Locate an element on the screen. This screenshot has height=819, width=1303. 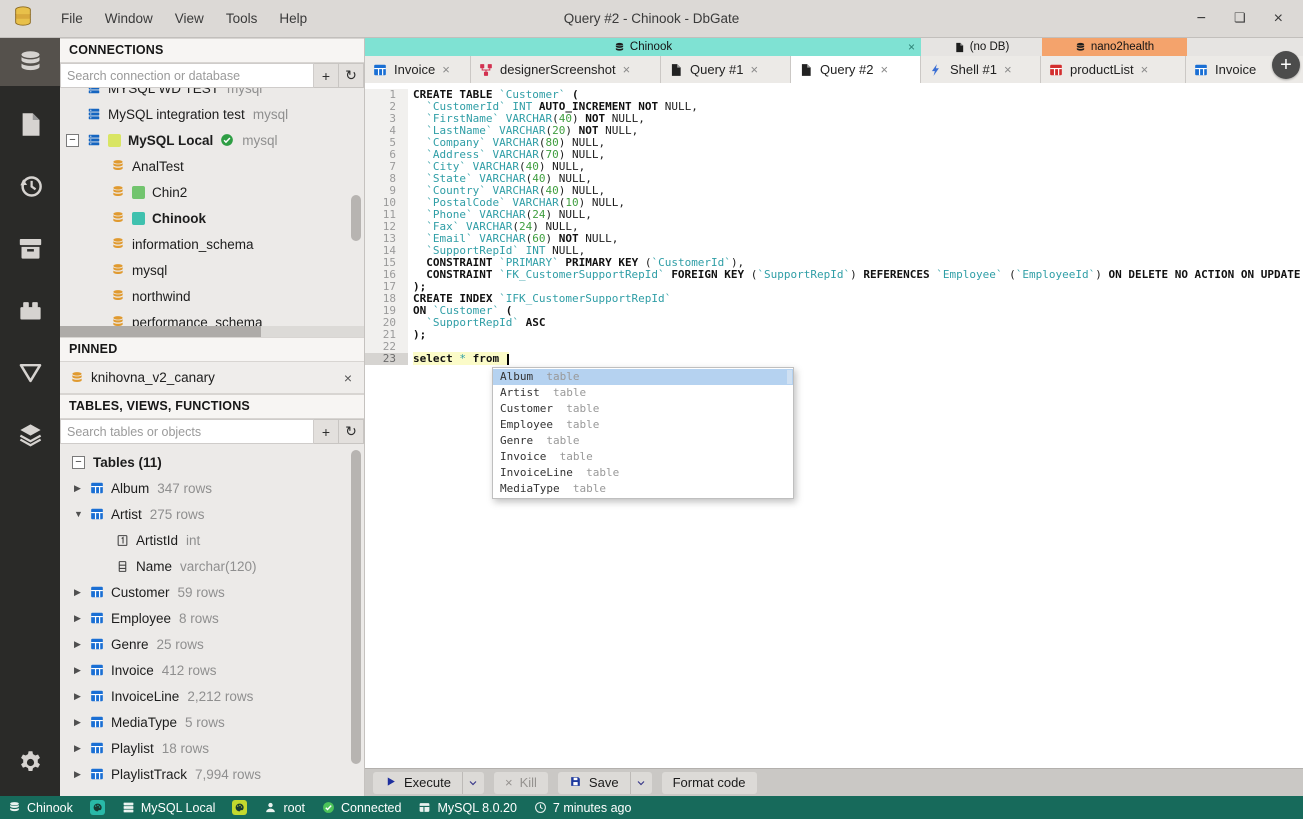
table-row: ▼ Artist 275 rows is located at coordinates (212, 514).